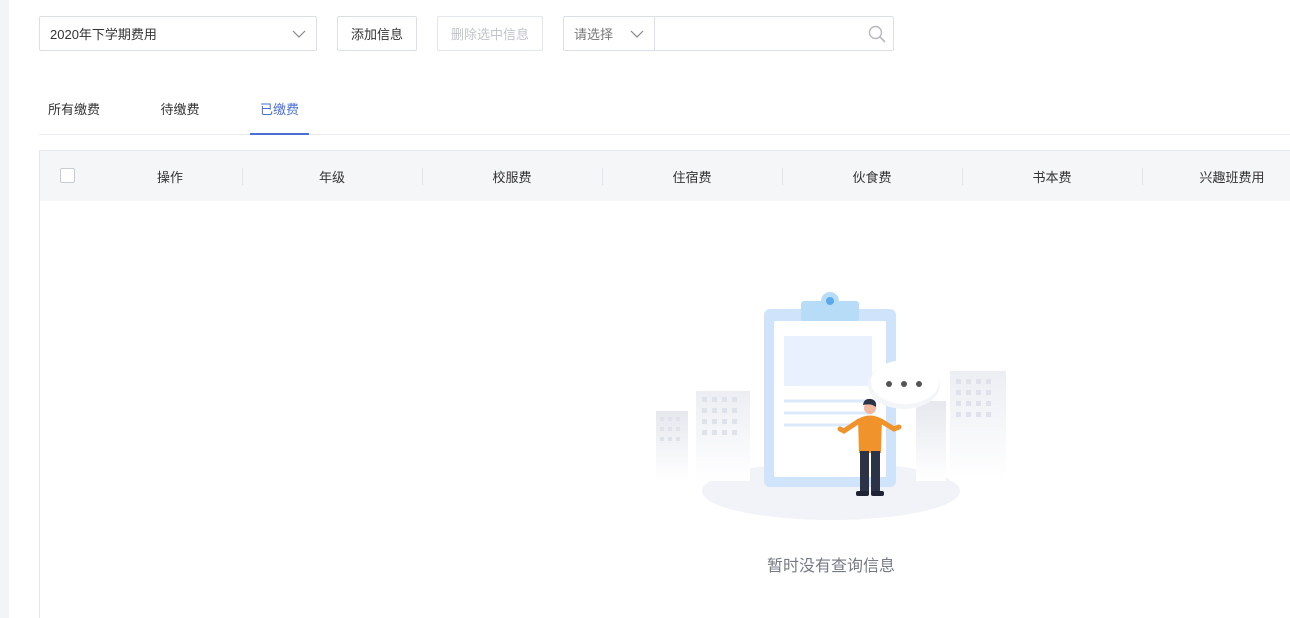 The height and width of the screenshot is (618, 1290). What do you see at coordinates (169, 177) in the screenshot?
I see `column-header-action: 操作` at bounding box center [169, 177].